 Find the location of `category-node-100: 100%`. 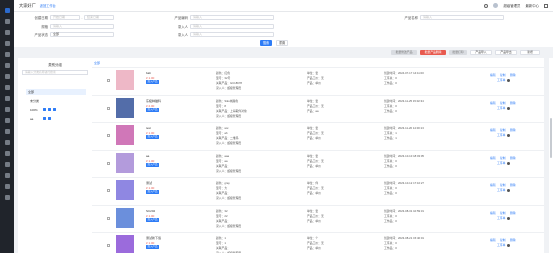

category-node-100: 100% is located at coordinates (34, 110).